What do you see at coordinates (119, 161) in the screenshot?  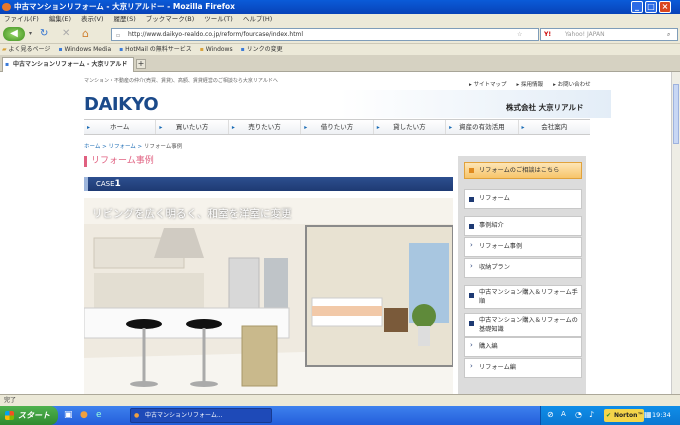 I see `page-title: リフォーム事例` at bounding box center [119, 161].